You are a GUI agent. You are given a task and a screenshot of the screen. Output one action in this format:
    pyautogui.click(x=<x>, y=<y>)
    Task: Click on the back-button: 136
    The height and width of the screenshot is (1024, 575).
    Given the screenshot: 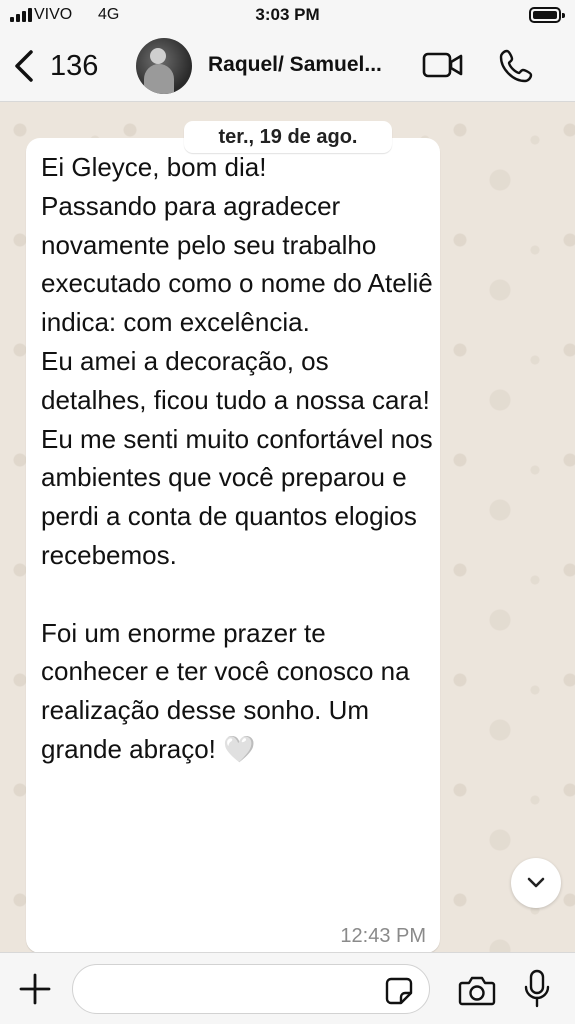 What is the action you would take?
    pyautogui.click(x=55, y=66)
    